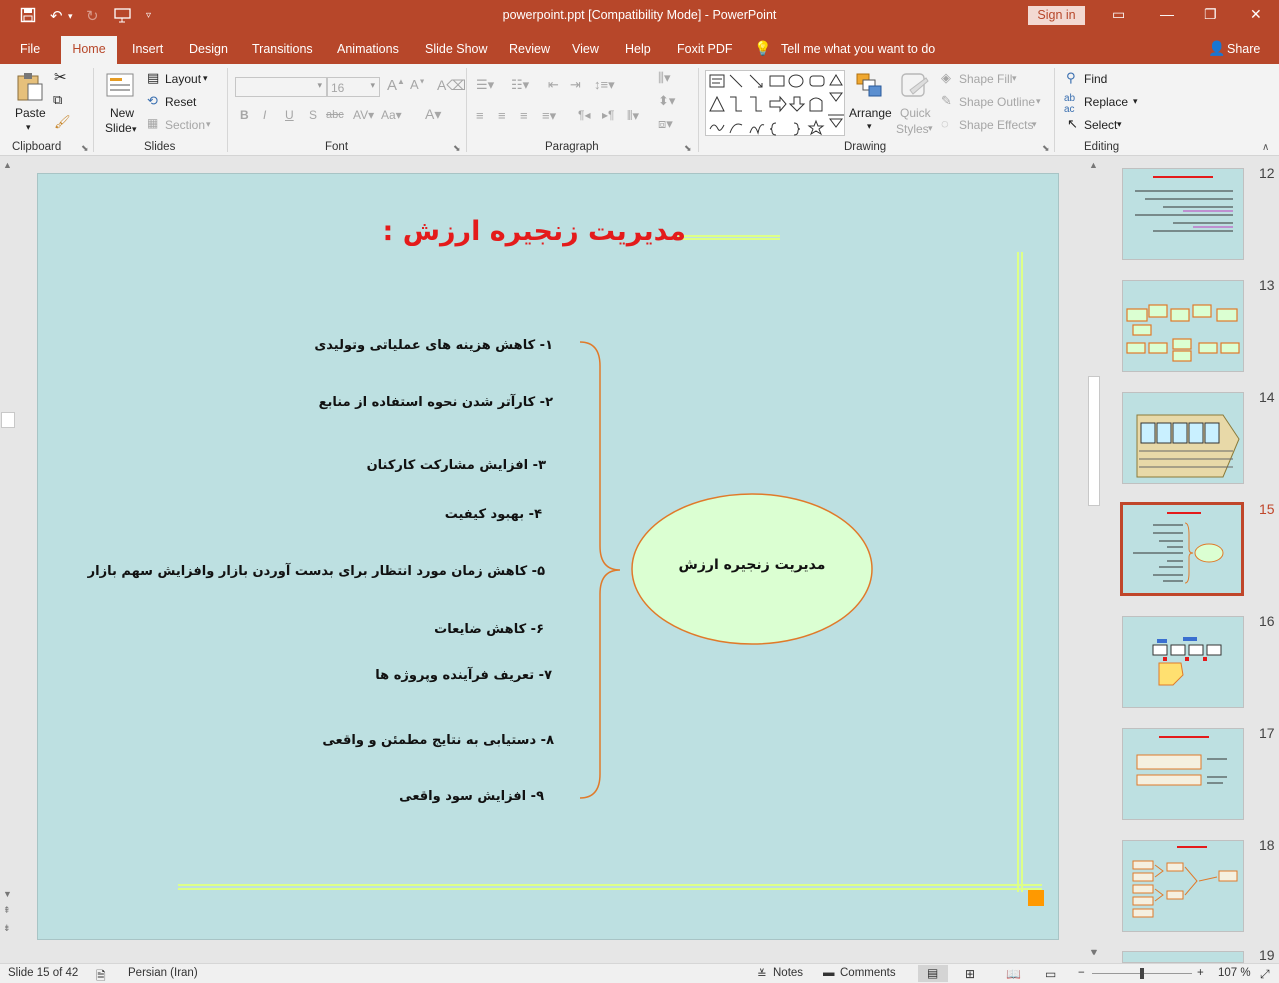 The width and height of the screenshot is (1279, 983). I want to click on arrange-icon, so click(869, 86).